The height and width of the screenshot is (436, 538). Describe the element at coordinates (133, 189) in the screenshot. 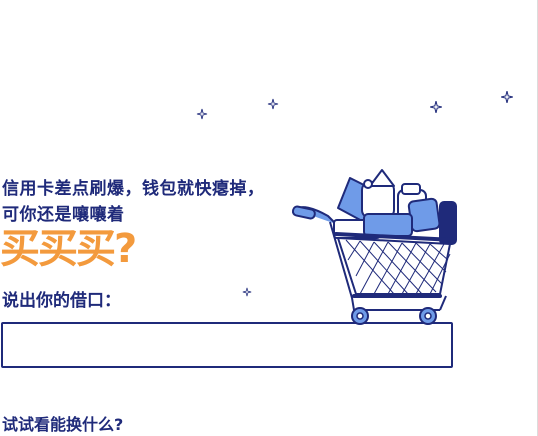

I see `headline-line-1: 信用卡差点刷爆，钱包就快瘪掉，` at that location.